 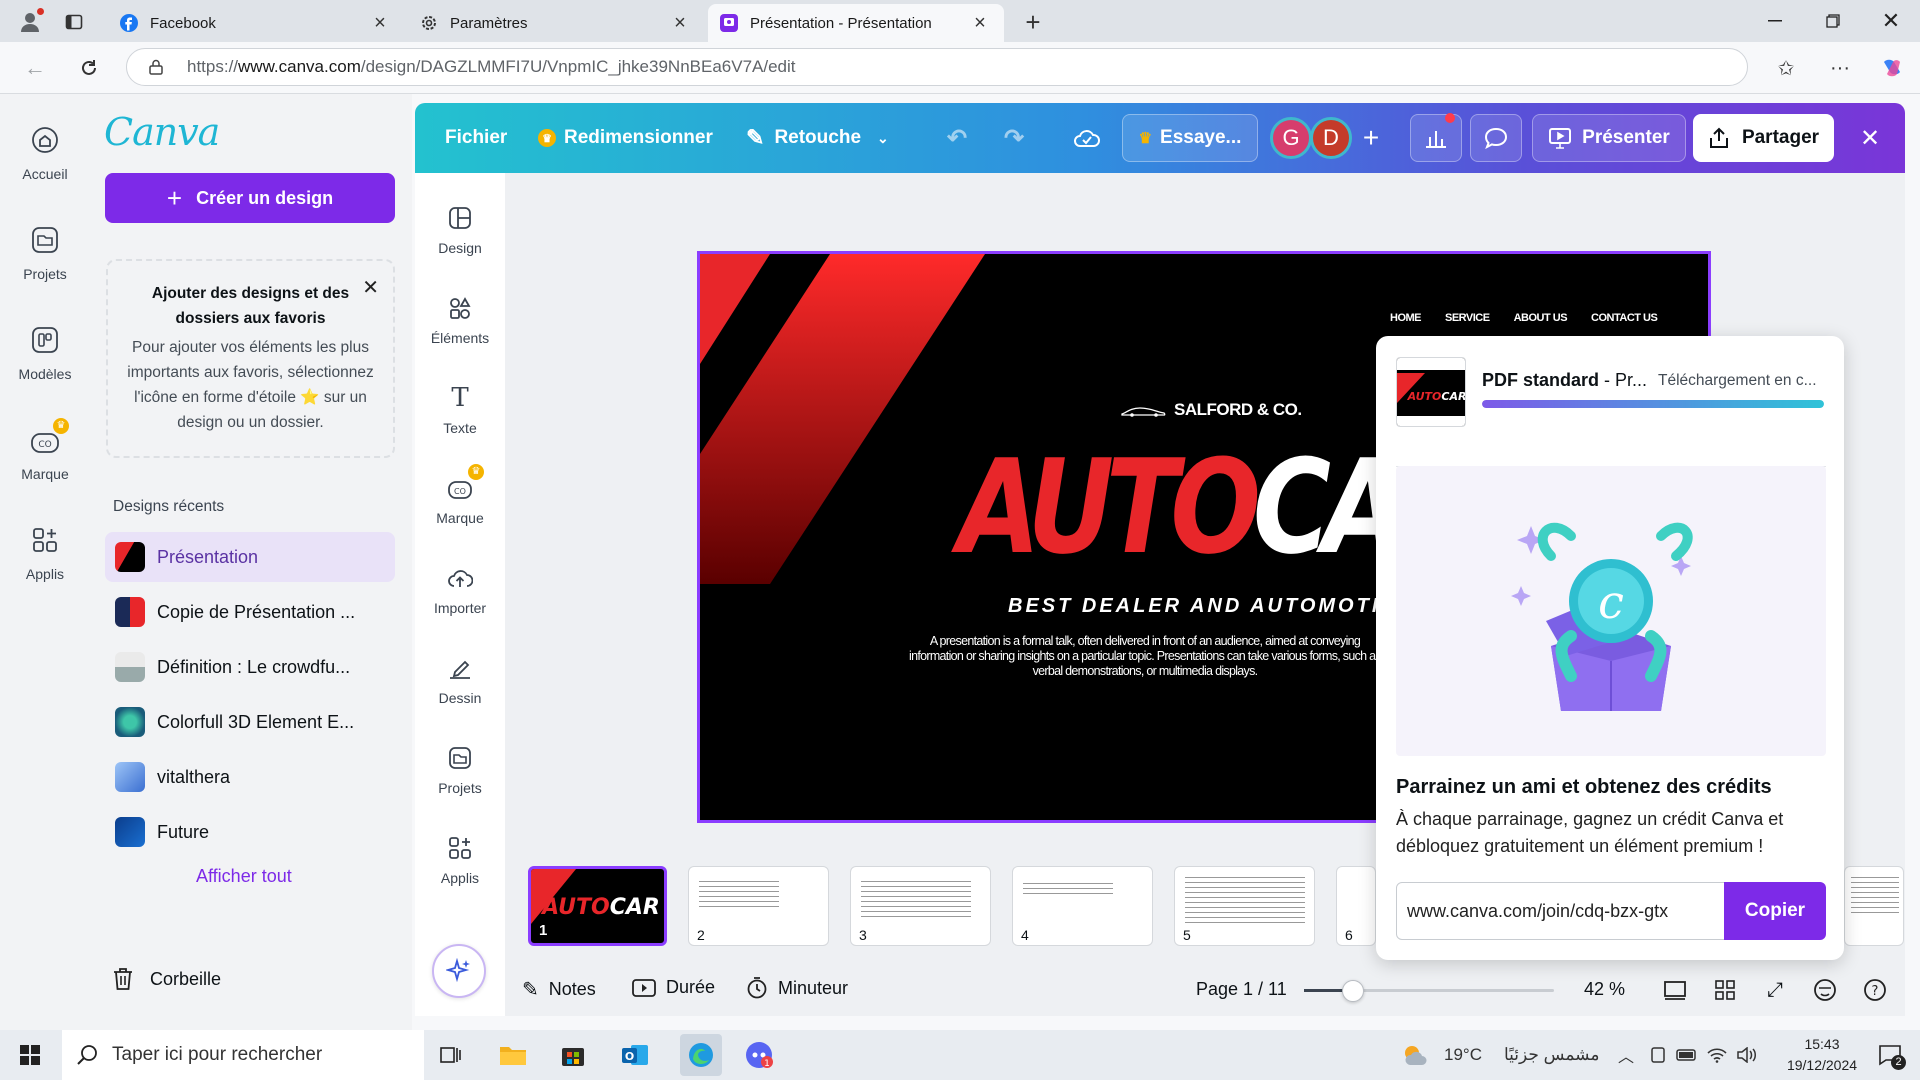 What do you see at coordinates (1626, 1055) in the screenshot?
I see `chevron-up-icon: ︿` at bounding box center [1626, 1055].